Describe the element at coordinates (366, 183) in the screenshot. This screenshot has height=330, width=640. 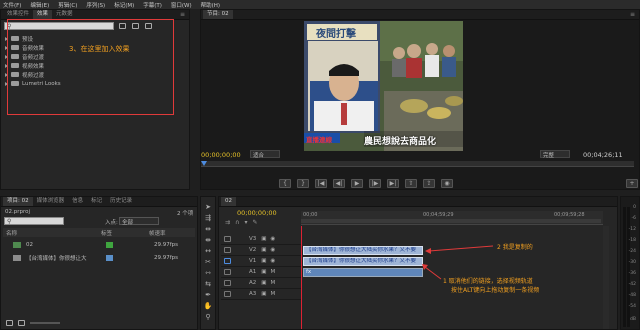
I see `transport-controls: { } |◀ ◀| ▶ |▶ ▶| ⇧ ⇪ ◉` at that location.